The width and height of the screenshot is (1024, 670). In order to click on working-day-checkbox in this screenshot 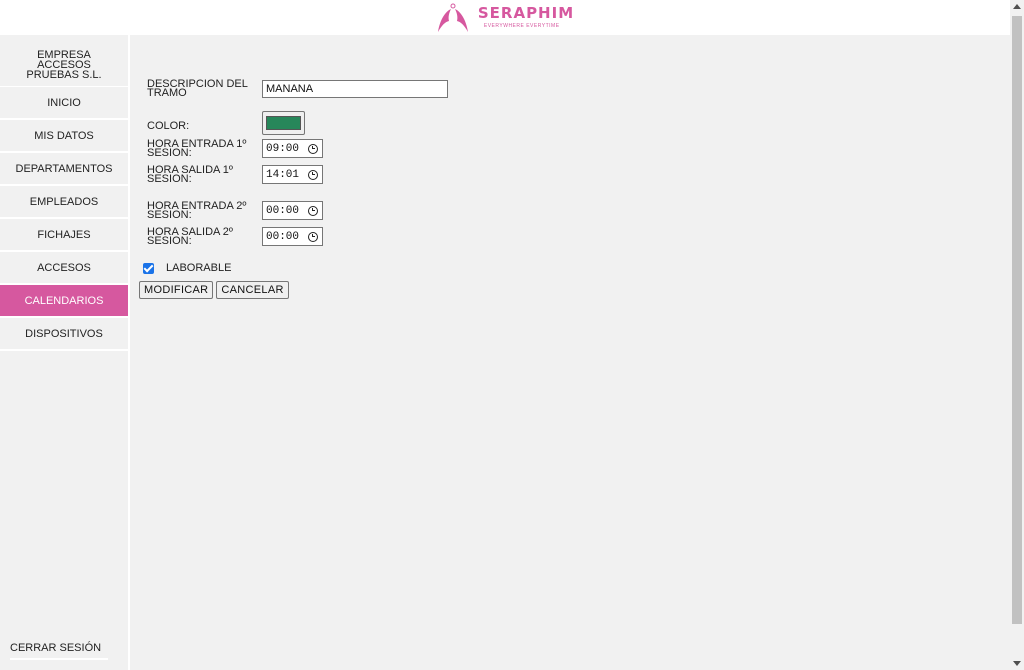, I will do `click(148, 268)`.